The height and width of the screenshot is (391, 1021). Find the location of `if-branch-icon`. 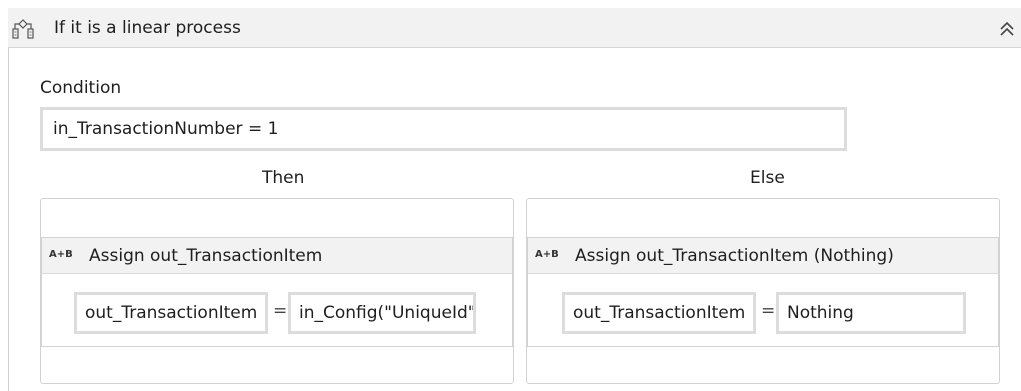

if-branch-icon is located at coordinates (23, 30).